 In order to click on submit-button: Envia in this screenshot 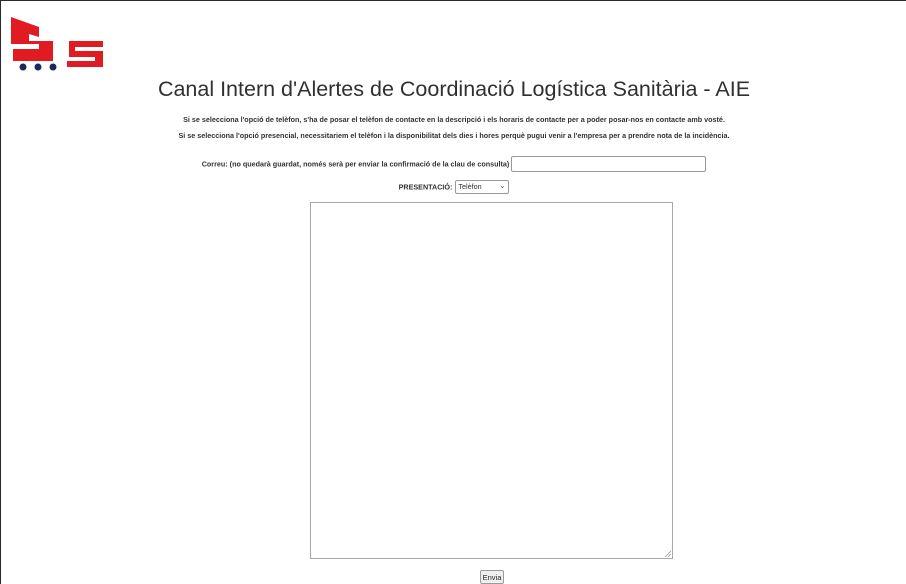, I will do `click(492, 577)`.